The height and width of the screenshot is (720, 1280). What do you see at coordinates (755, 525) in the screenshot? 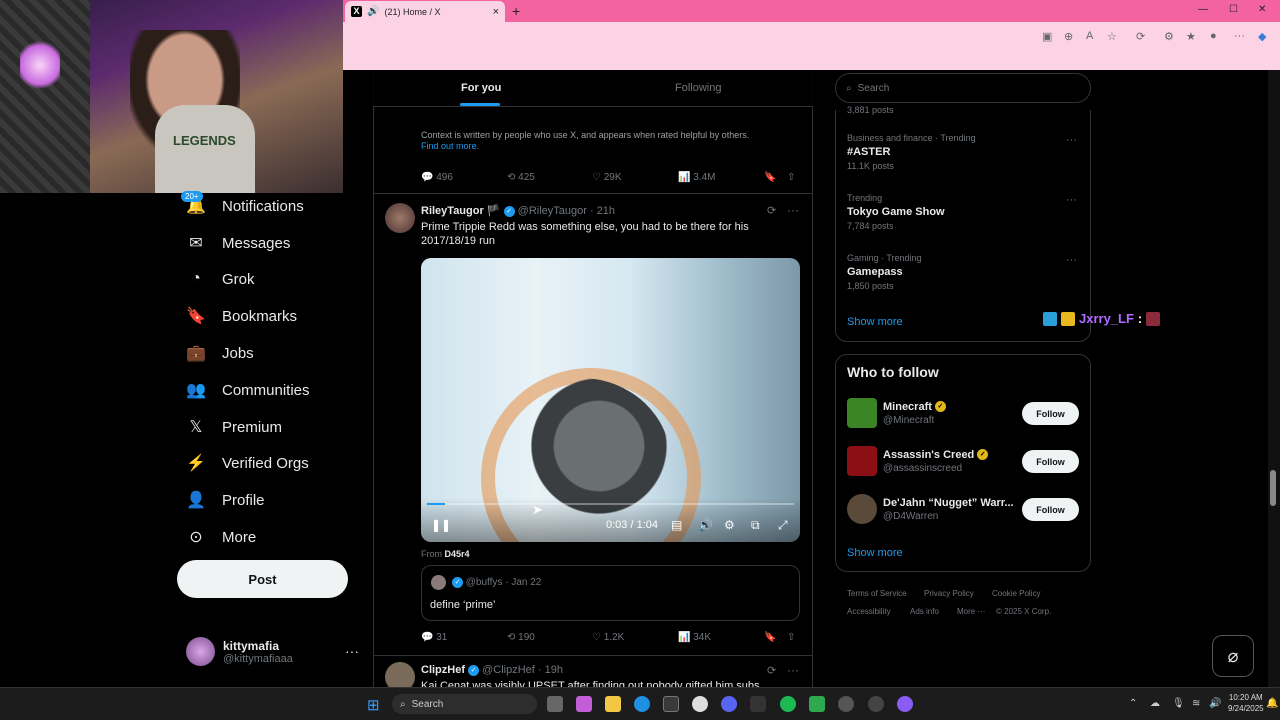
I see `picture-in-picture-icon: ⧉` at bounding box center [755, 525].